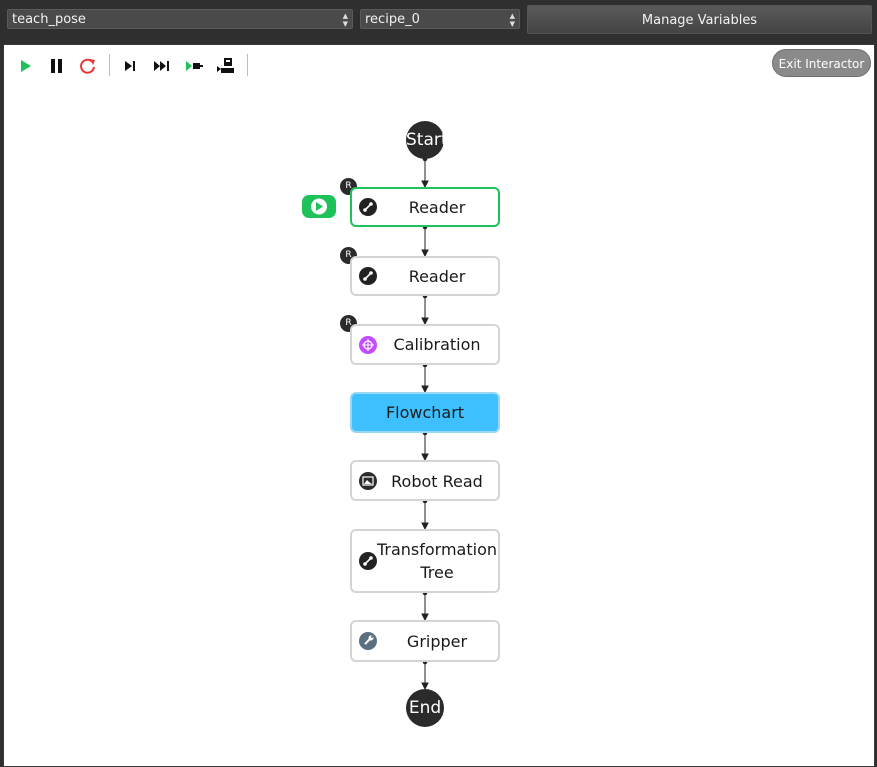 Image resolution: width=877 pixels, height=767 pixels. I want to click on start-node: Start, so click(427, 140).